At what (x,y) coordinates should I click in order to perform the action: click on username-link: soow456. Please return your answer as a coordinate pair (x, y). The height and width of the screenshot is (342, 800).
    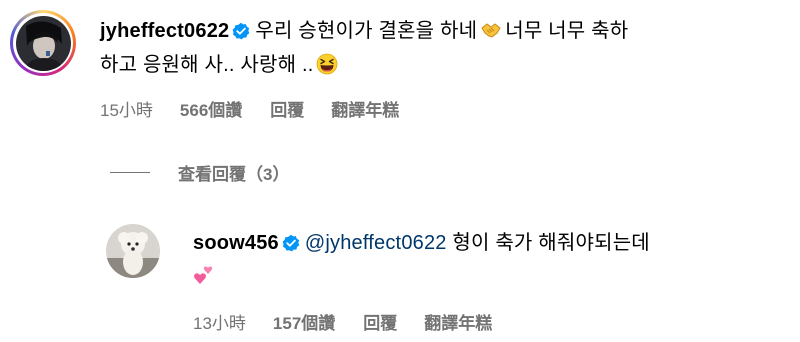
    Looking at the image, I should click on (236, 243).